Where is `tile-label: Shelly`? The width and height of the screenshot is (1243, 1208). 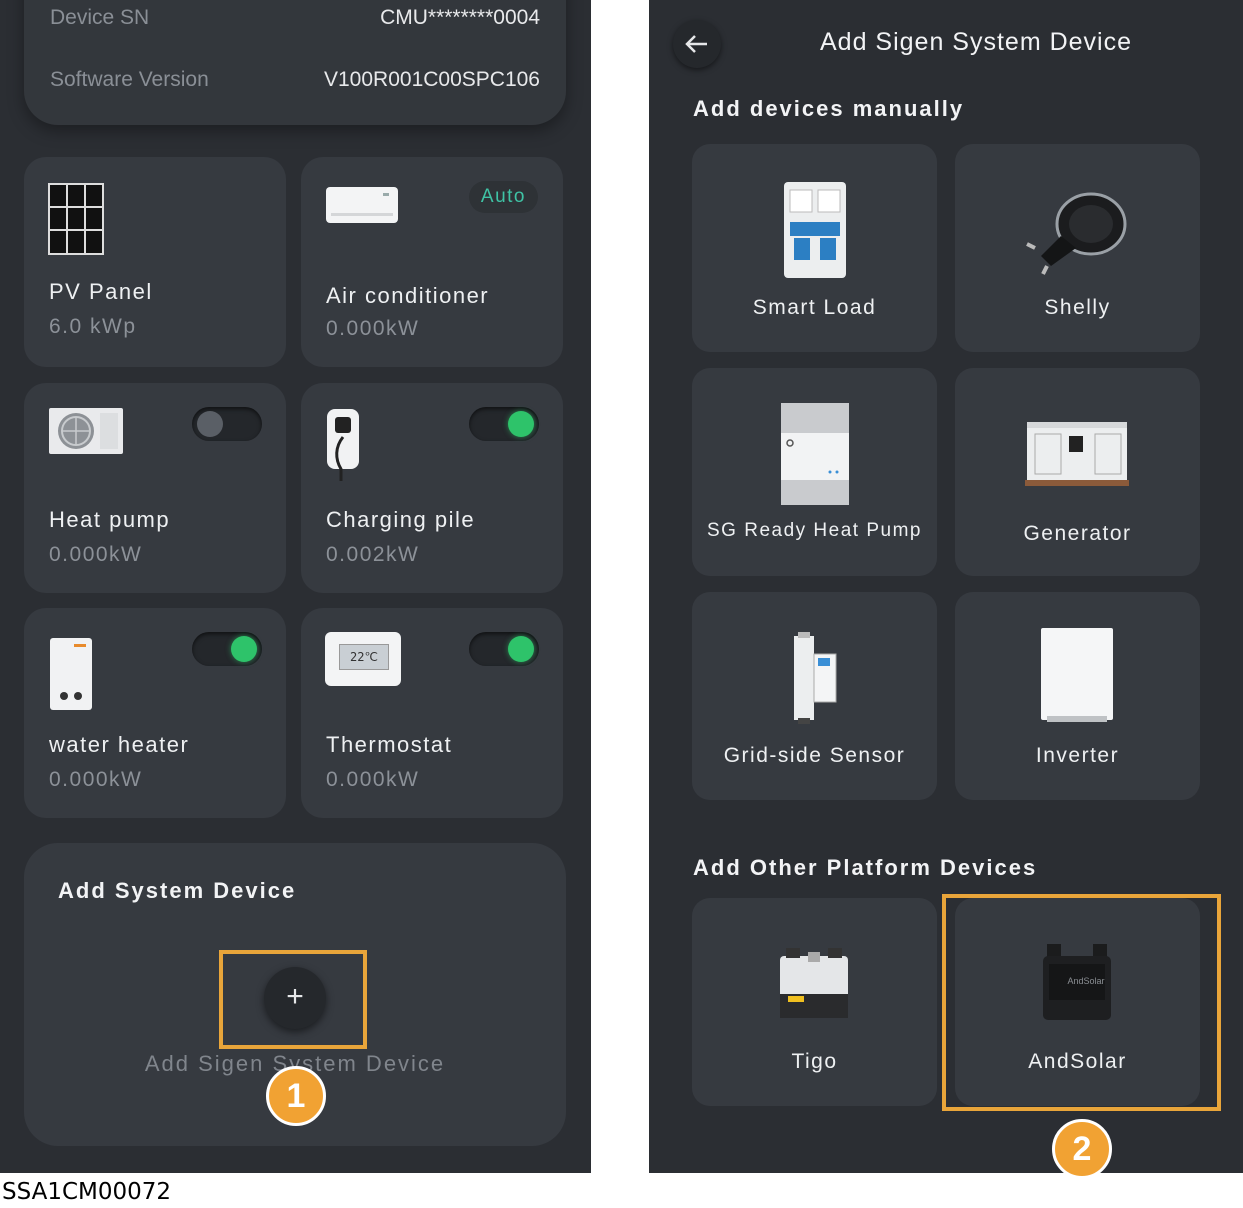 tile-label: Shelly is located at coordinates (1077, 307).